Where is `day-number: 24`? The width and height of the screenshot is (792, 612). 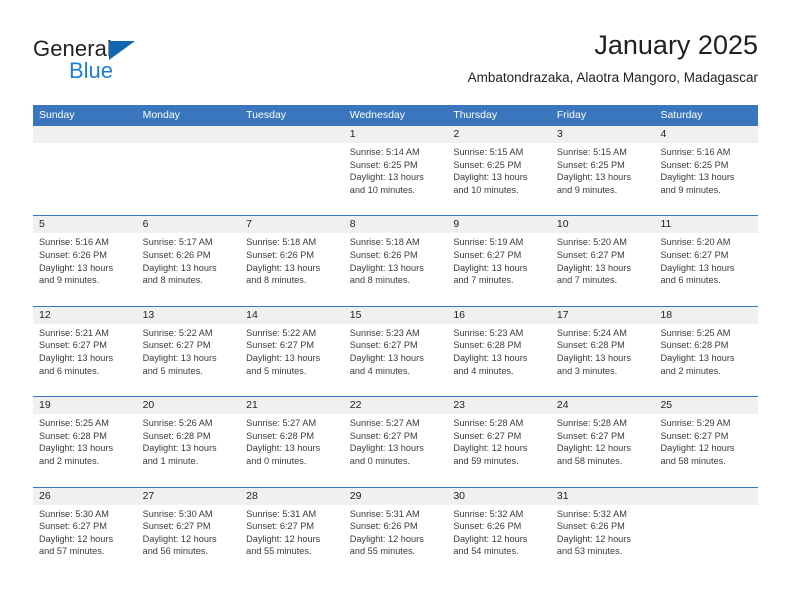 day-number: 24 is located at coordinates (562, 405).